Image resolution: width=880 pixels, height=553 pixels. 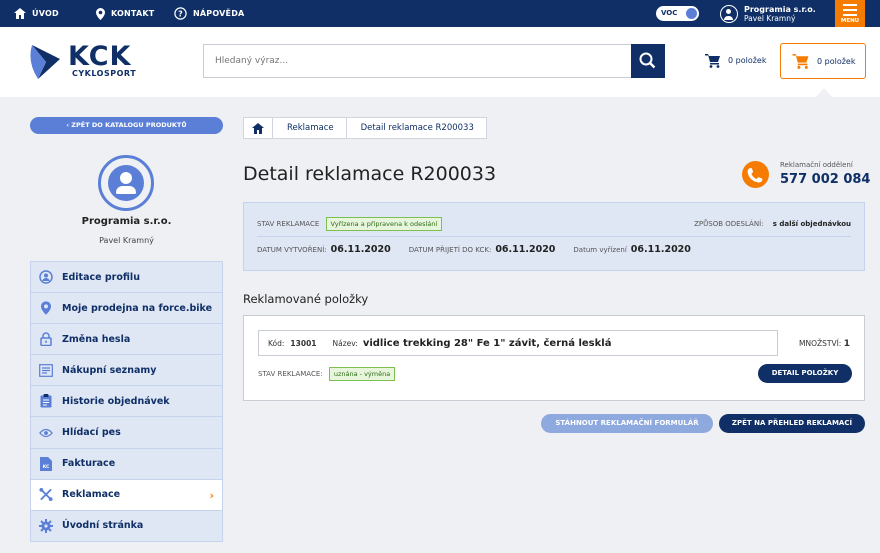 What do you see at coordinates (46, 401) in the screenshot?
I see `clipboard-icon` at bounding box center [46, 401].